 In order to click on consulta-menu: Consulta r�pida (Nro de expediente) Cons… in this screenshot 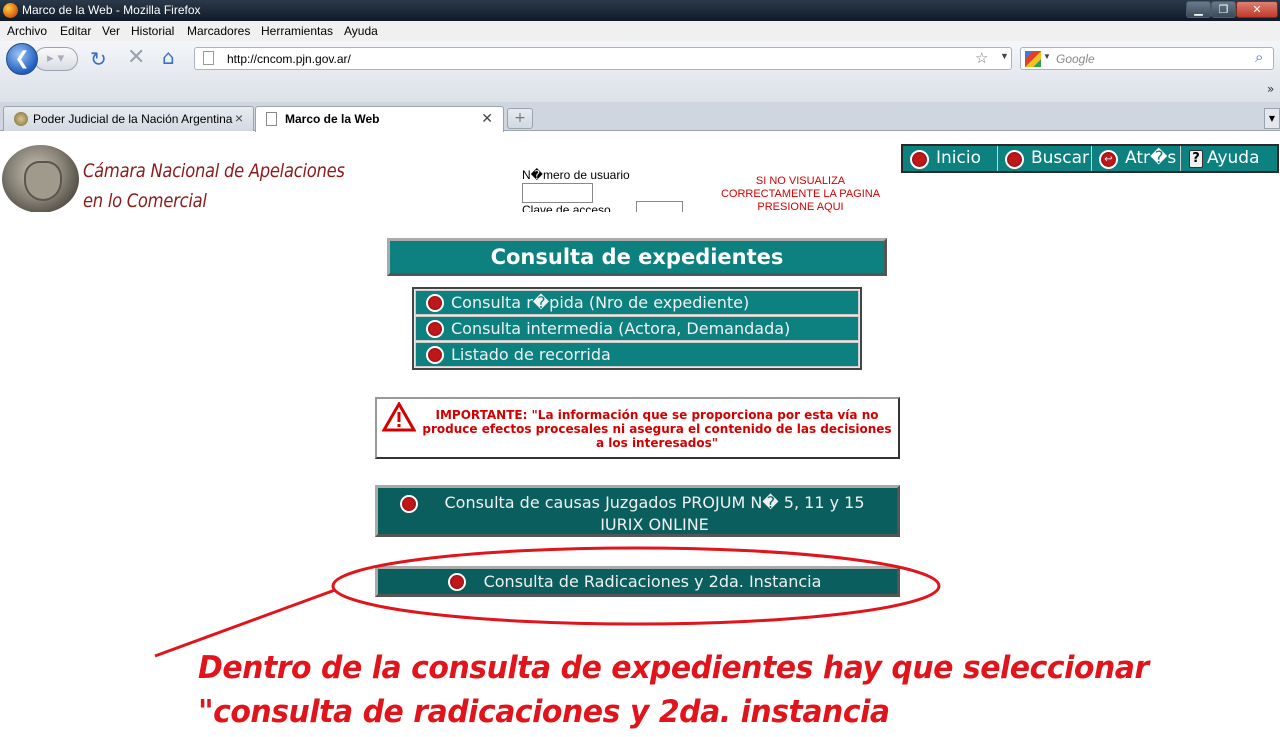, I will do `click(637, 328)`.